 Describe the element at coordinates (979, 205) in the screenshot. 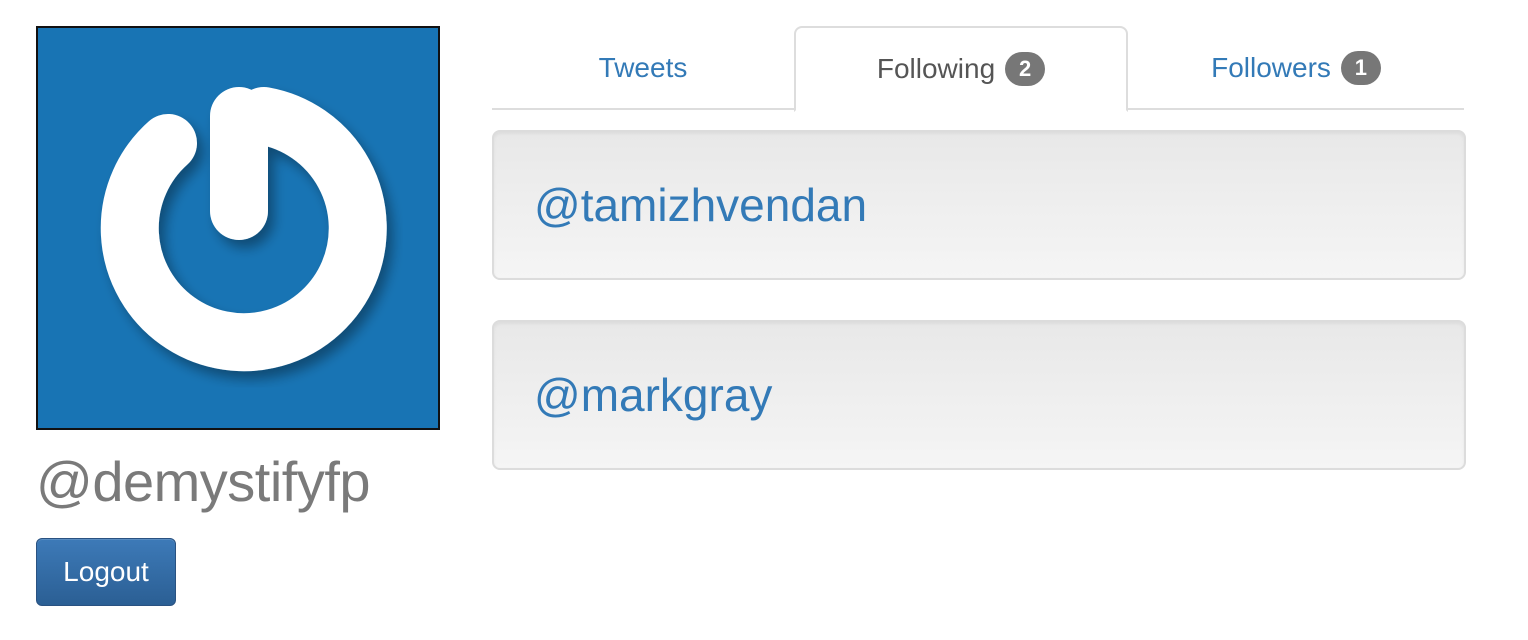

I see `list-item: @tamizhvendan` at that location.